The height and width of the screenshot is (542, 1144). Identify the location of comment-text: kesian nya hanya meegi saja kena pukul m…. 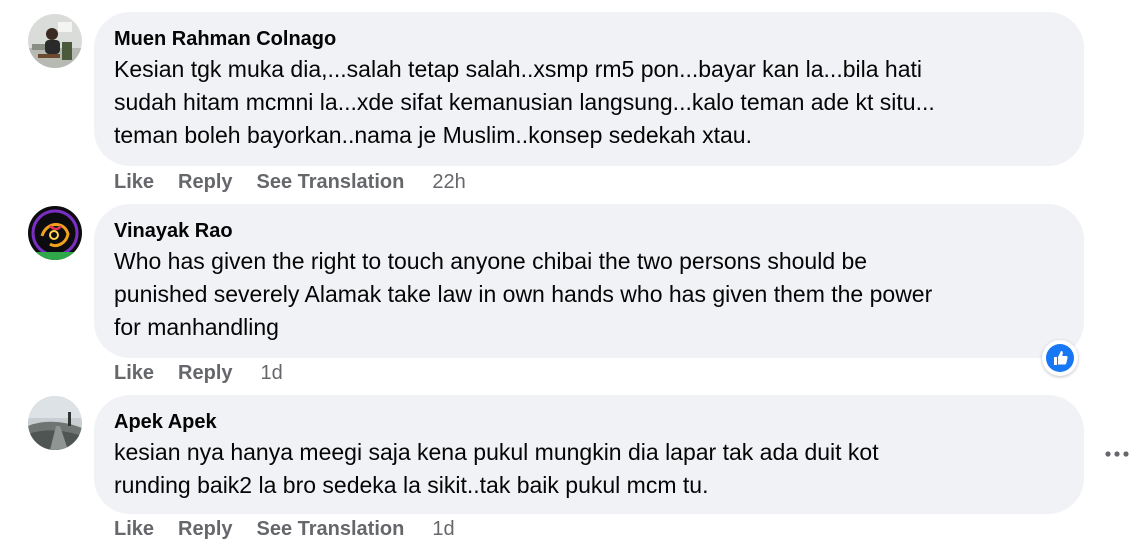
(496, 468).